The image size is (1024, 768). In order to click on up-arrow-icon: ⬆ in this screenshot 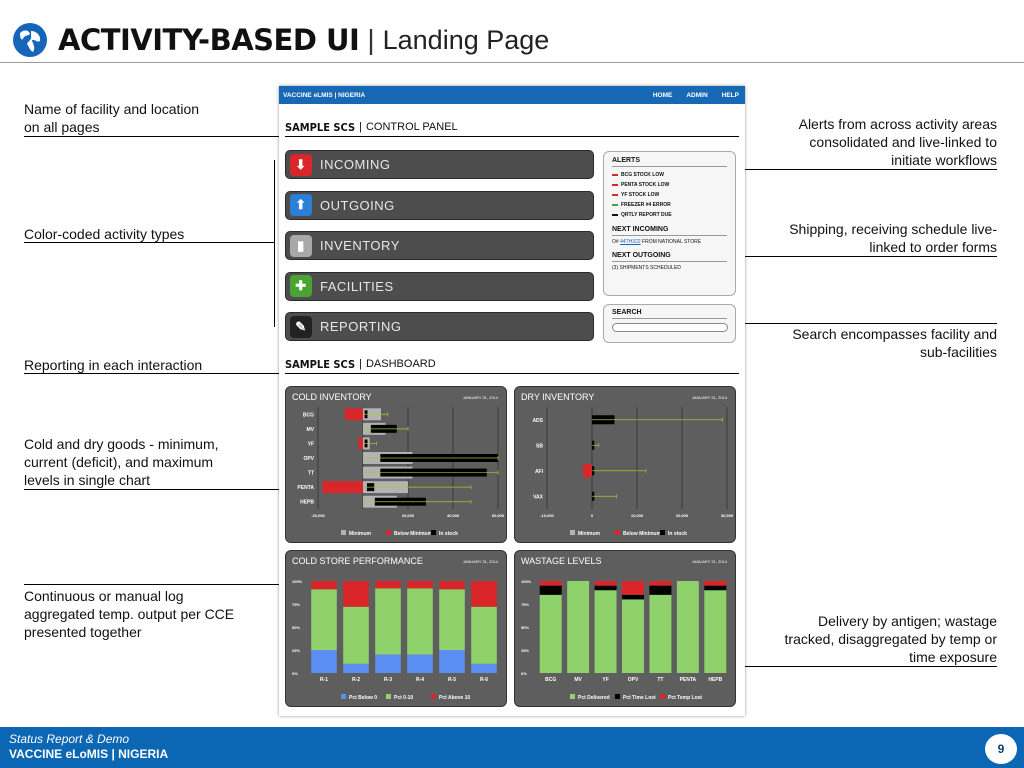, I will do `click(301, 205)`.